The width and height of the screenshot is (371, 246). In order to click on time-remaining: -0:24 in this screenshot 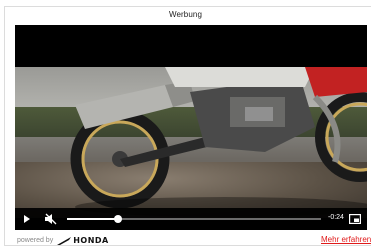, I will do `click(336, 217)`.